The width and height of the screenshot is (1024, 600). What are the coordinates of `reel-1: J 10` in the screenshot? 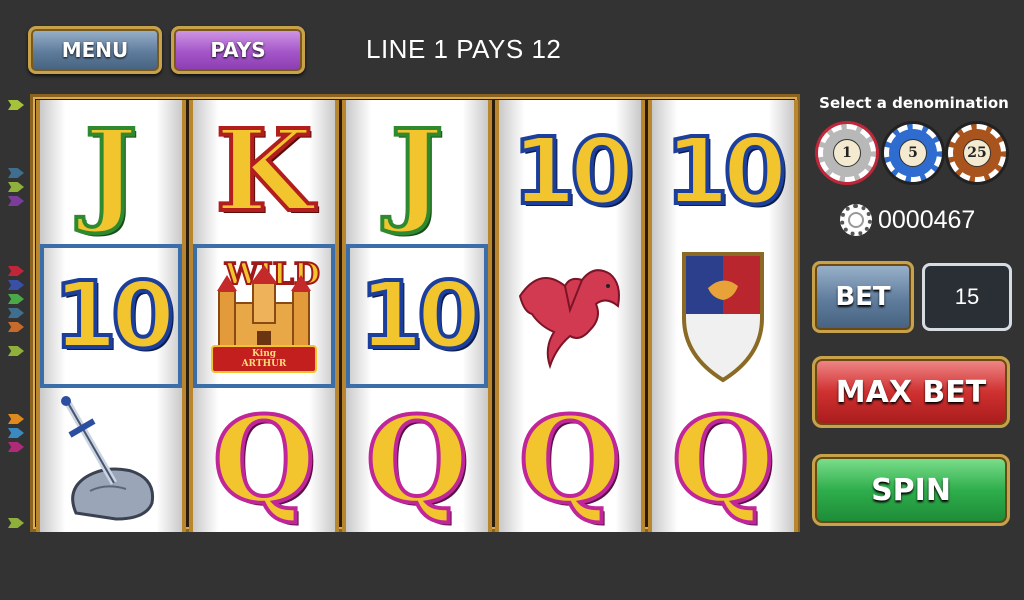 It's located at (111, 316).